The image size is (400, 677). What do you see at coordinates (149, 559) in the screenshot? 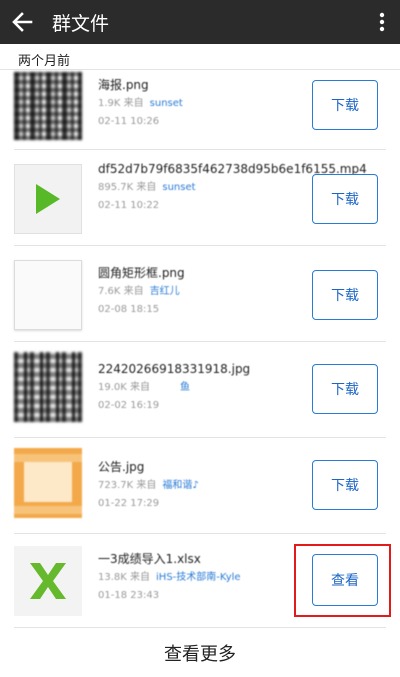
I see `file-name: 一3成绩导入1.xlsx` at bounding box center [149, 559].